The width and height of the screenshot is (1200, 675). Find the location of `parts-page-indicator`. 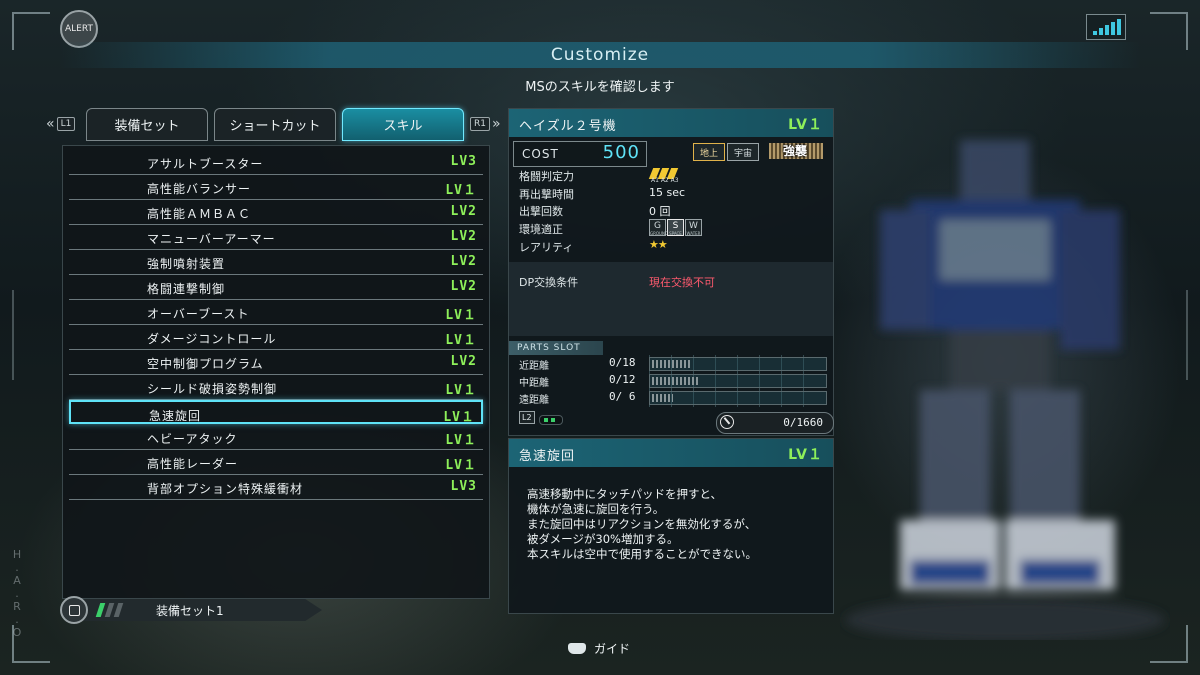

parts-page-indicator is located at coordinates (551, 420).